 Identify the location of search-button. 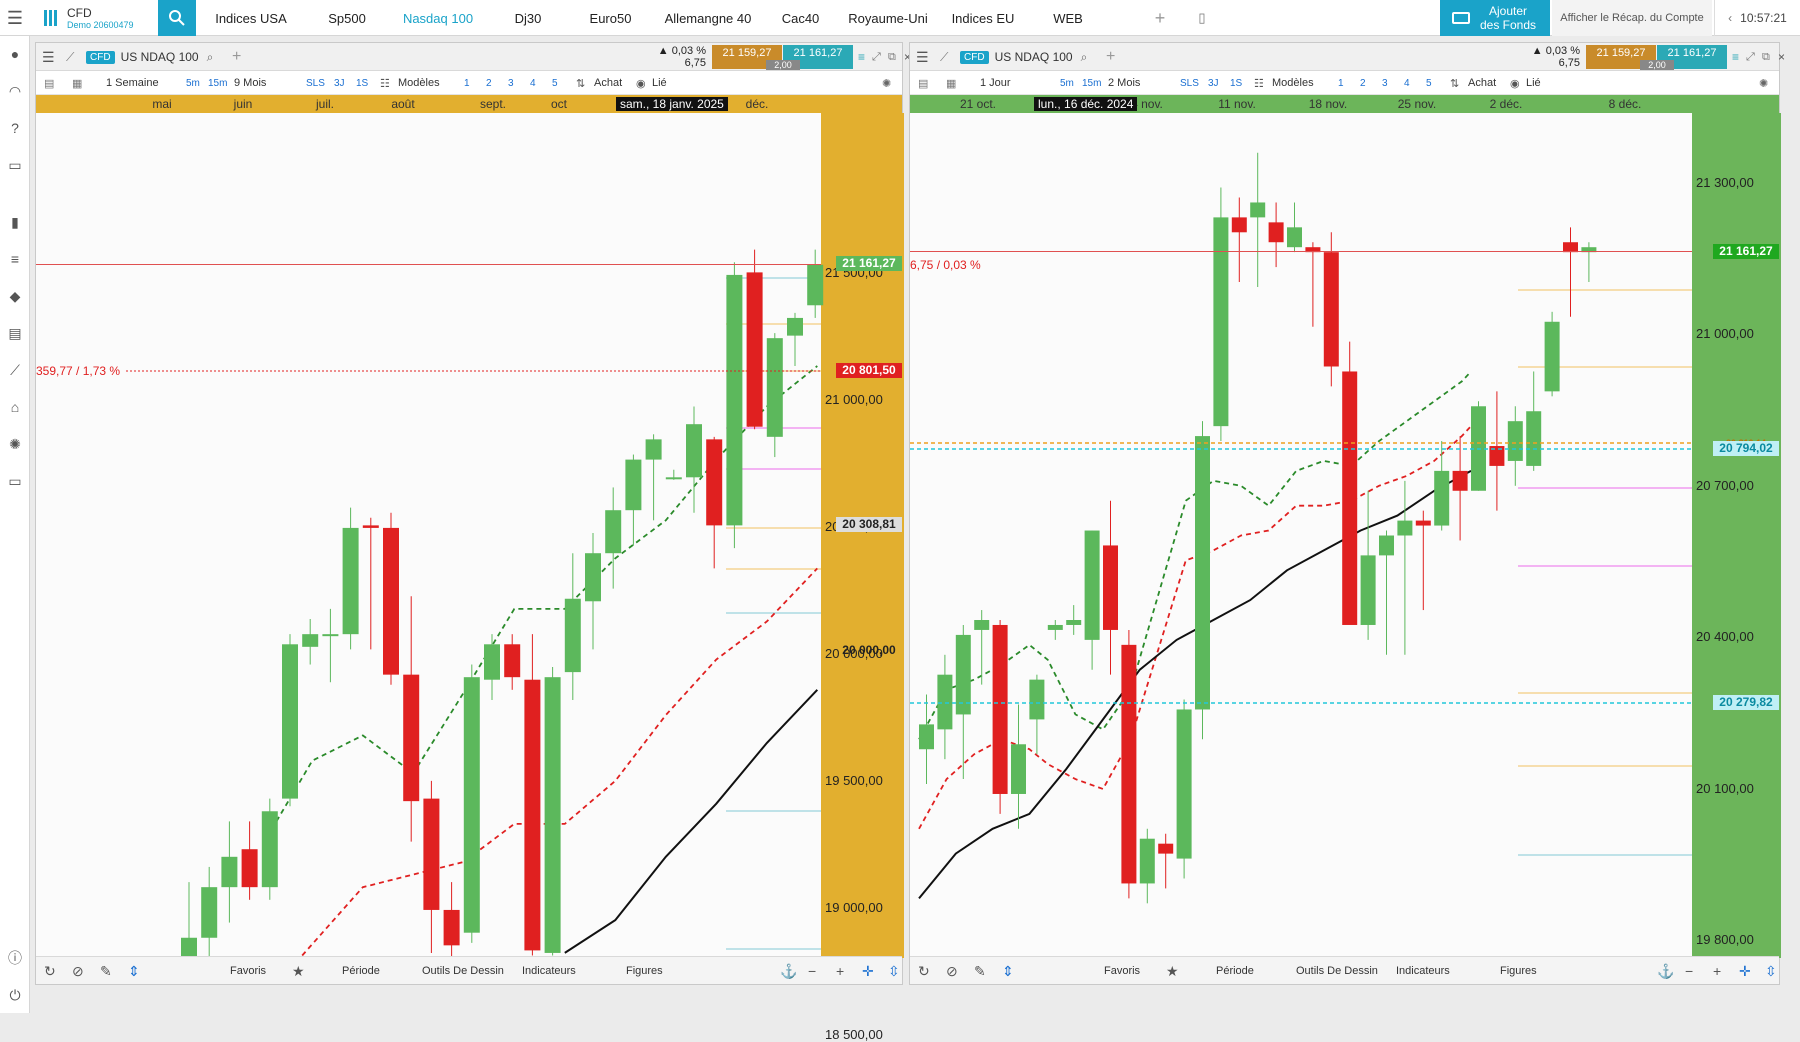
(177, 18).